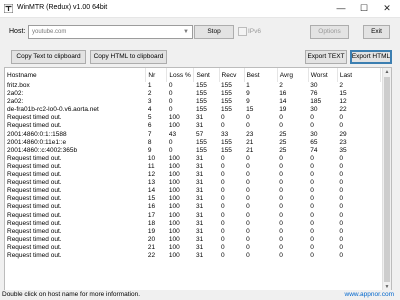 This screenshot has width=400, height=300. What do you see at coordinates (75, 110) in the screenshot?
I see `cell-hostname: de-fra01b-rc2-lo0-0.v6.aorta.net` at bounding box center [75, 110].